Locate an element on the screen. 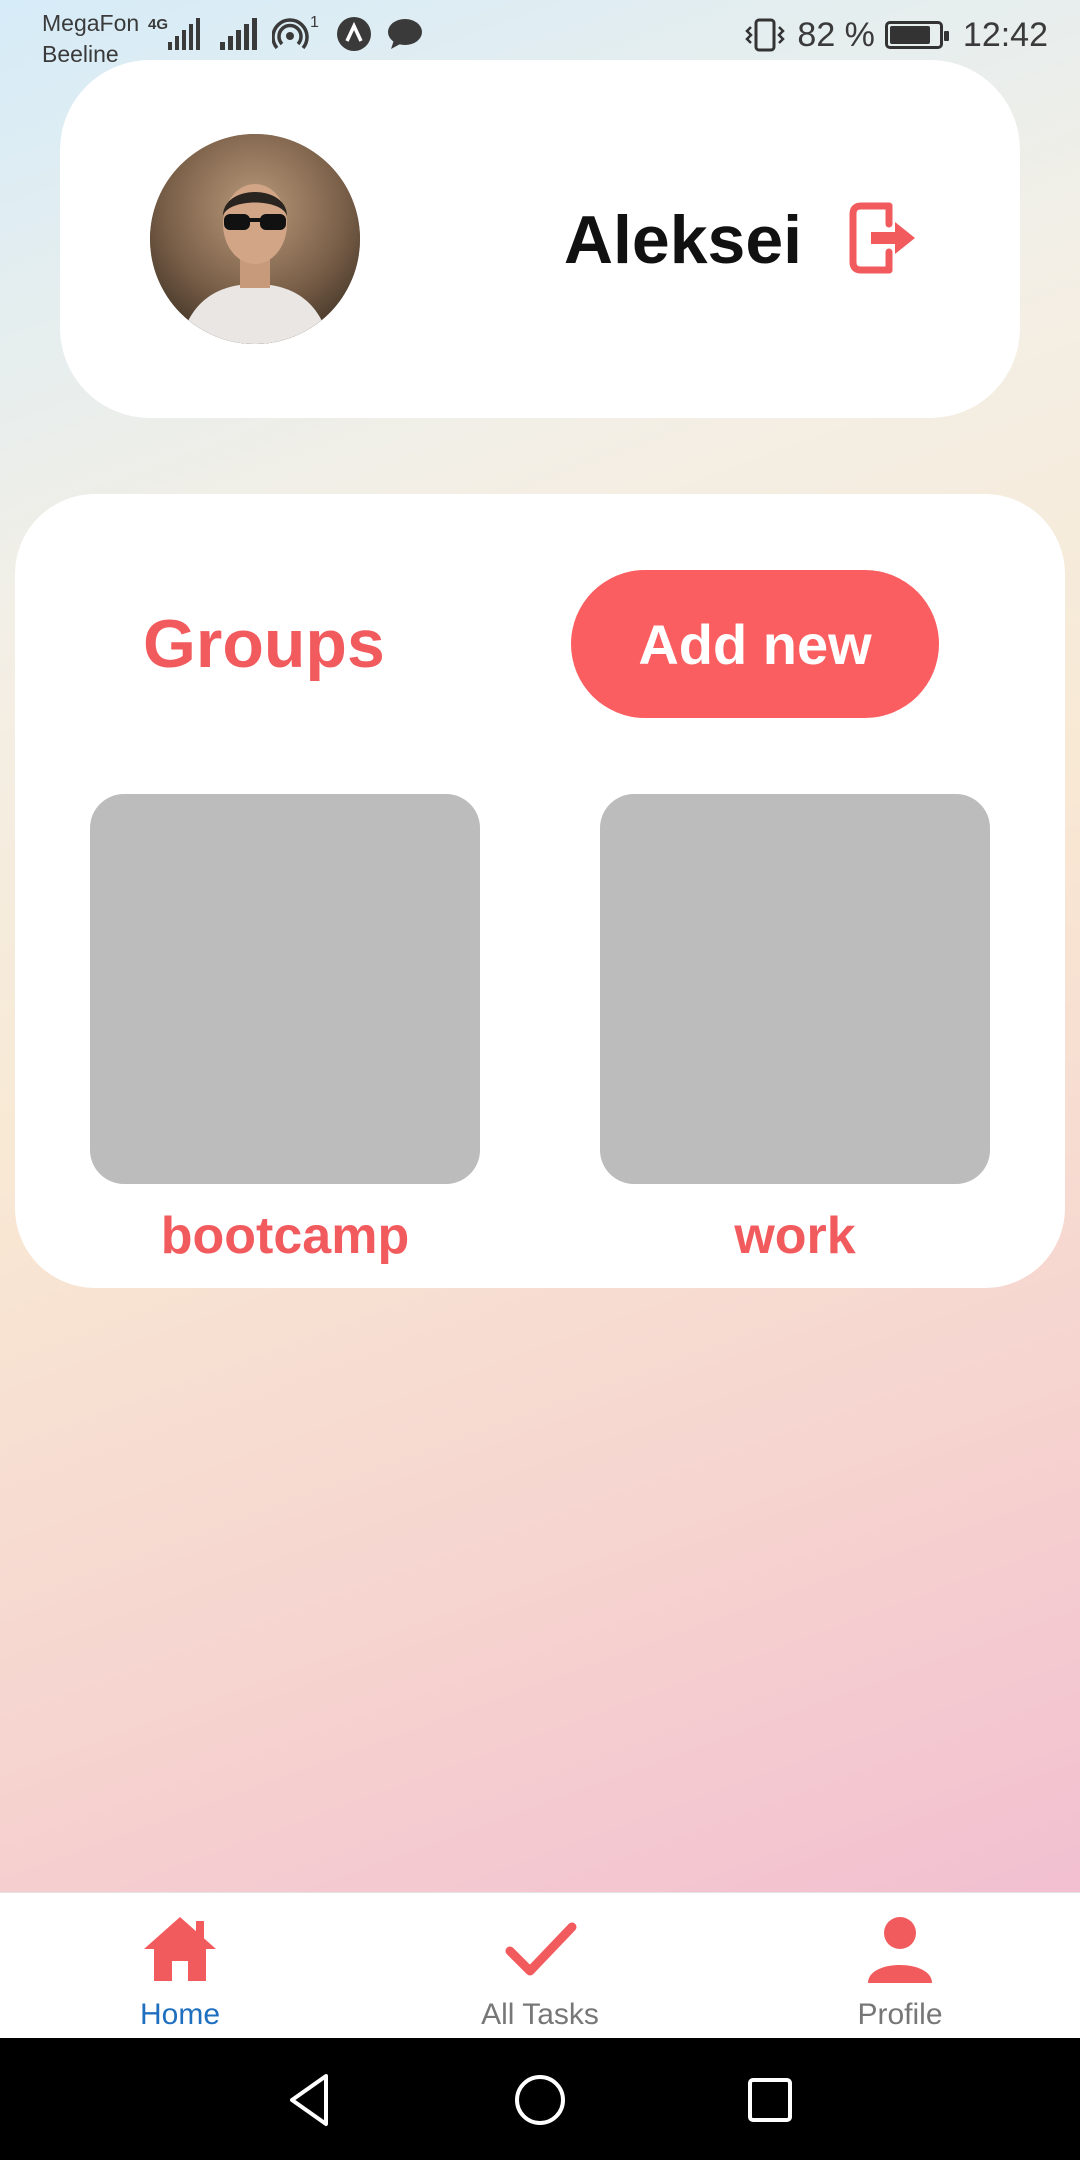 This screenshot has height=2160, width=1080. home-circle-icon is located at coordinates (540, 2100).